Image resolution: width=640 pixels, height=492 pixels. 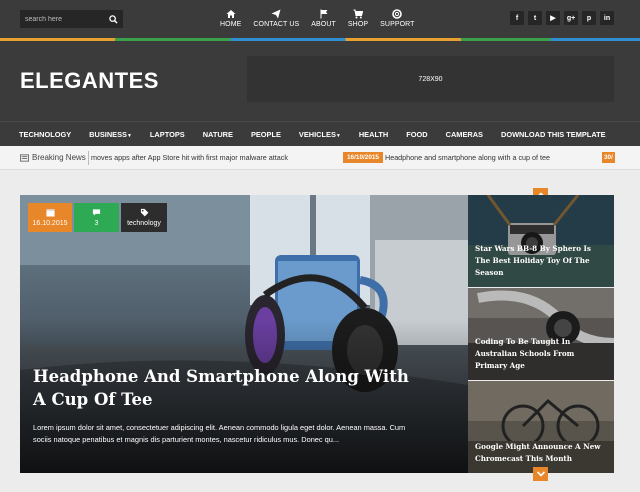 I want to click on post-date: 16.10.2015, so click(x=50, y=223).